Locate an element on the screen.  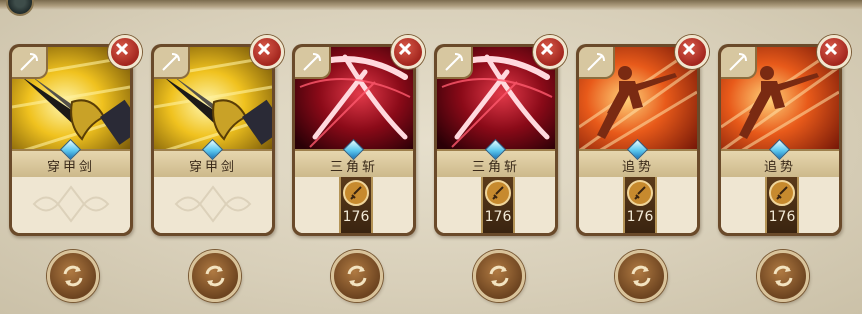
skill-card-0: 穿甲剑 is located at coordinates (75, 135).